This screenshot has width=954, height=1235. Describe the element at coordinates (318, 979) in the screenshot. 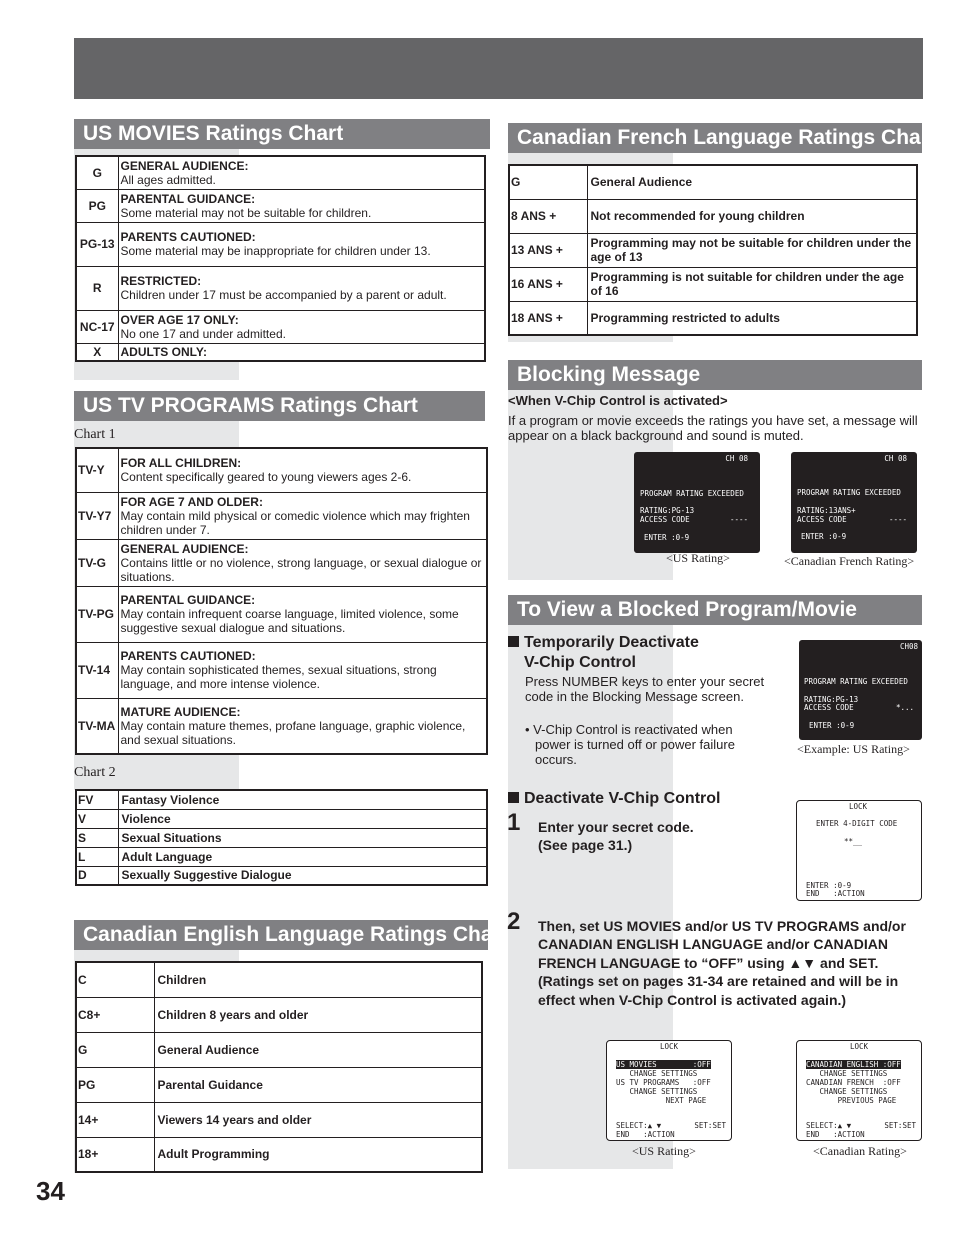

I see `rating-description: Children` at that location.